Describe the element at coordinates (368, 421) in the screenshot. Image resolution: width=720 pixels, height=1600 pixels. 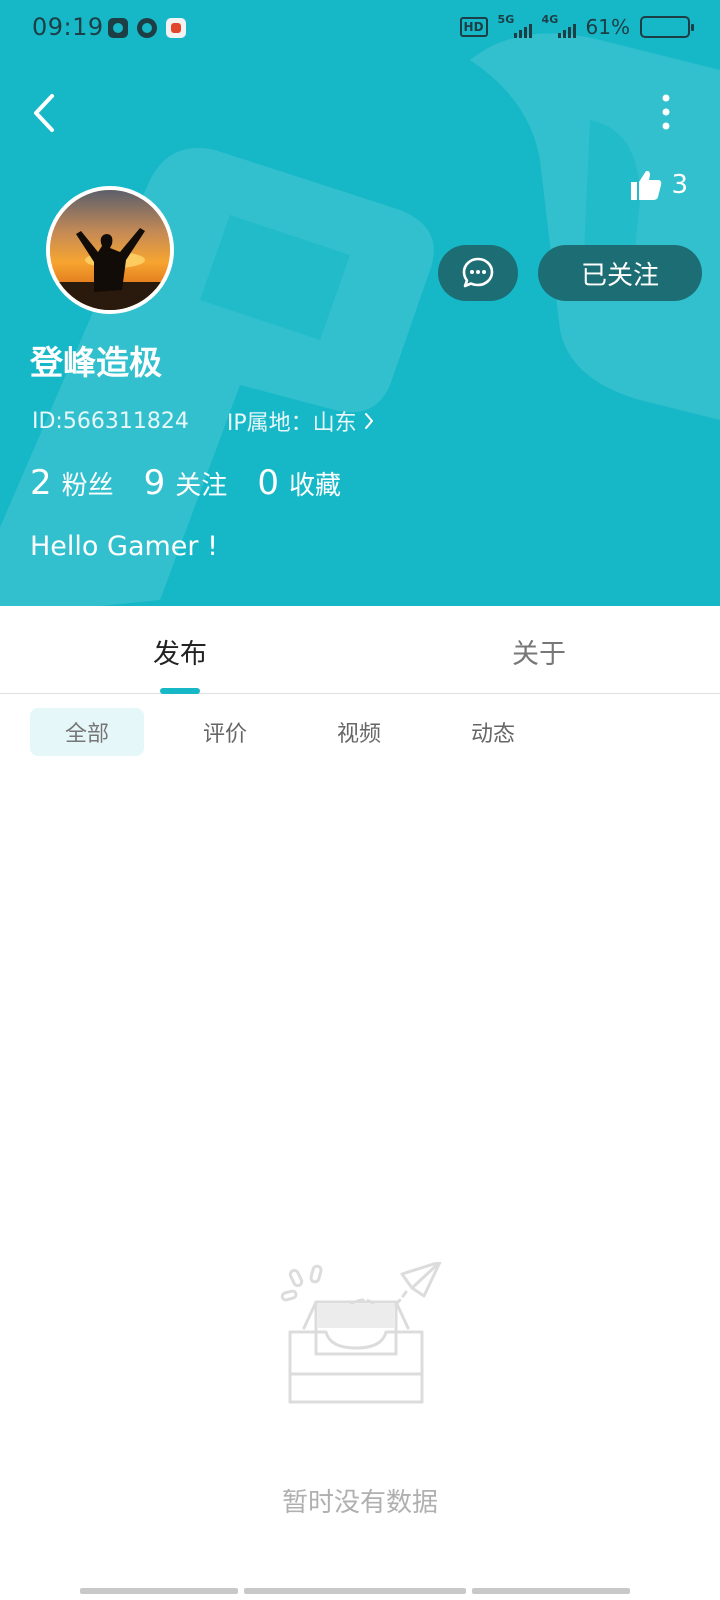
I see `chevron-right-icon` at that location.